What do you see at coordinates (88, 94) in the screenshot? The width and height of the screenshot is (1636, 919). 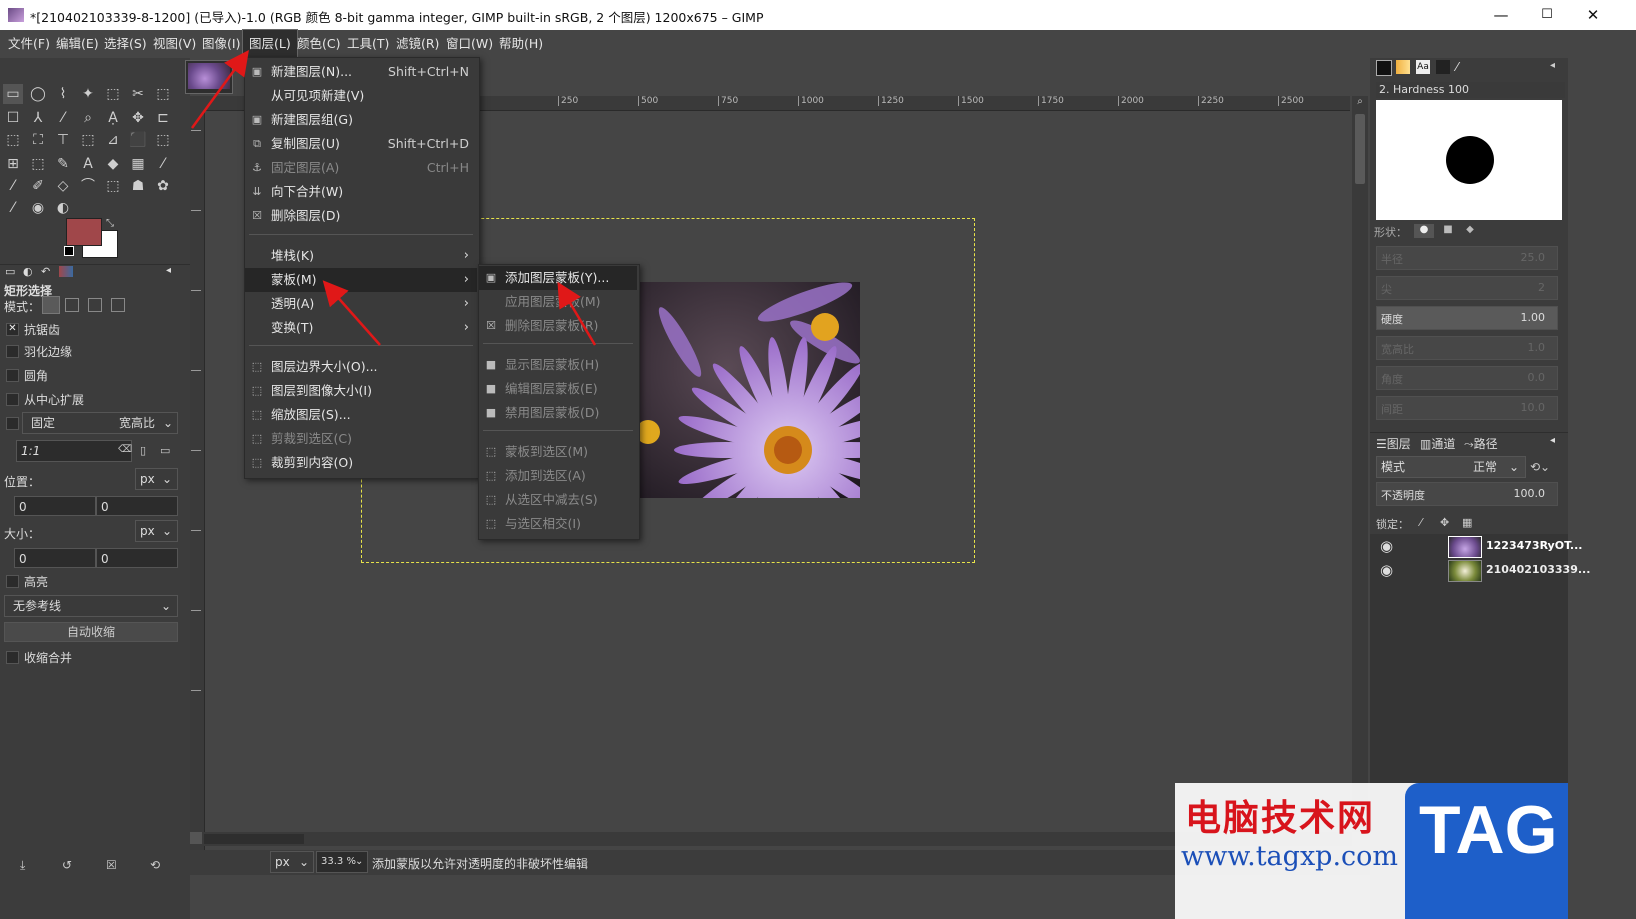 I see `tool-icon: ✦` at bounding box center [88, 94].